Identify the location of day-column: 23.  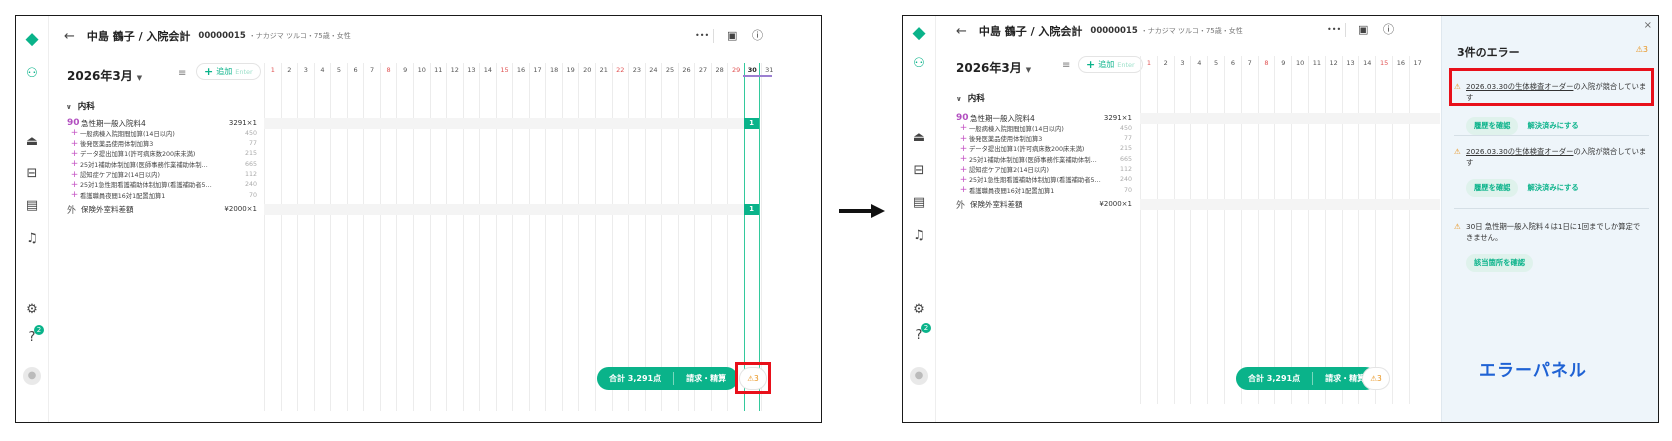
(636, 237).